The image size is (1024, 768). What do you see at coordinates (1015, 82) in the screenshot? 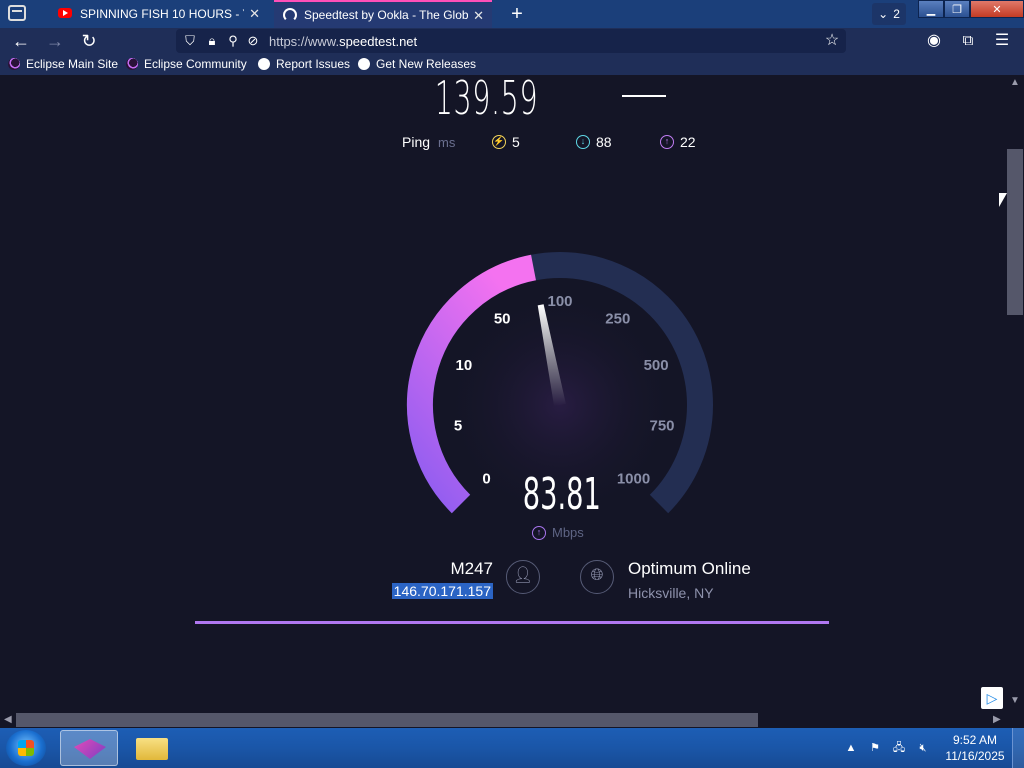
I see `scroll-up-arrow: ▲` at bounding box center [1015, 82].